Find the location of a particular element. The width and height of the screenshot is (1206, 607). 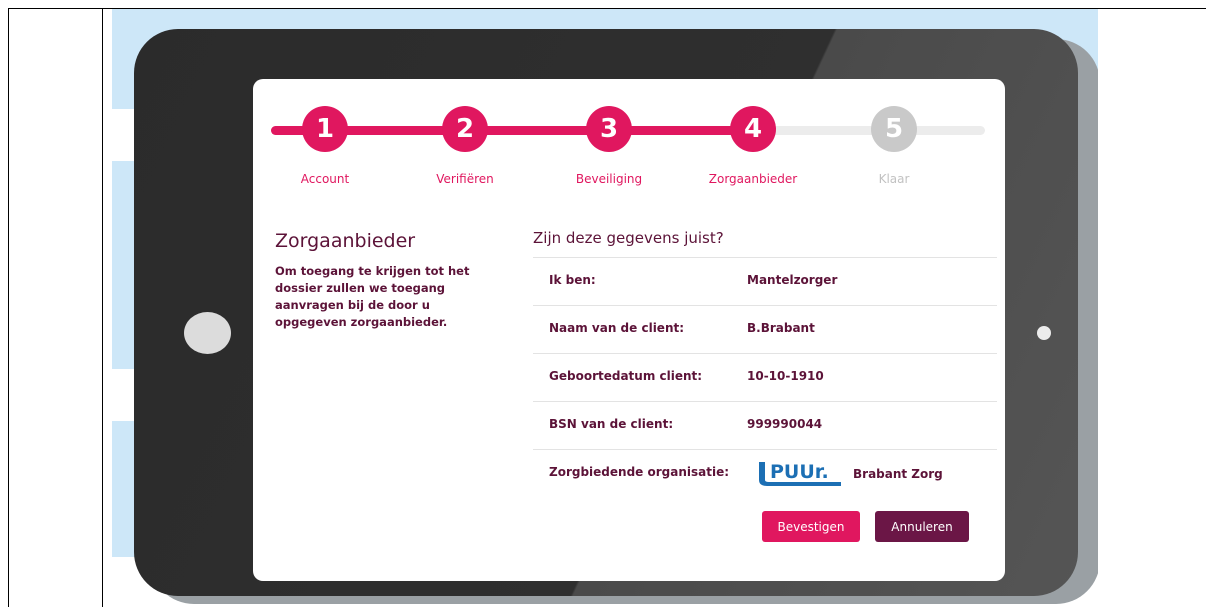

confirm-button: Bevestigen is located at coordinates (811, 526).